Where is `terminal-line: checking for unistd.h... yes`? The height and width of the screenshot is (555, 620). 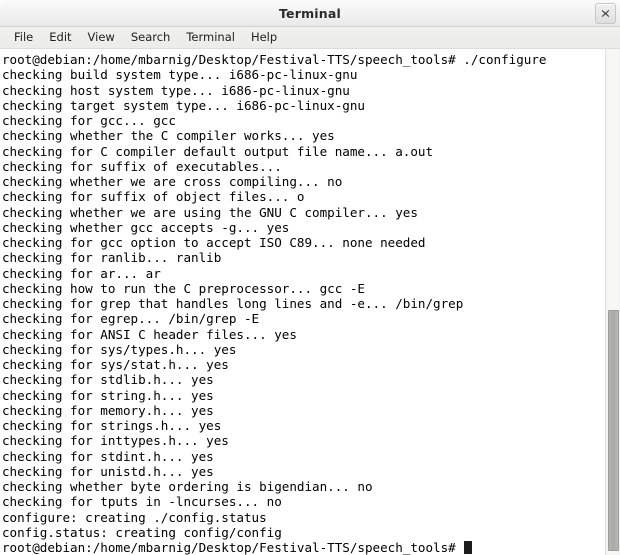
terminal-line: checking for unistd.h... yes is located at coordinates (108, 471).